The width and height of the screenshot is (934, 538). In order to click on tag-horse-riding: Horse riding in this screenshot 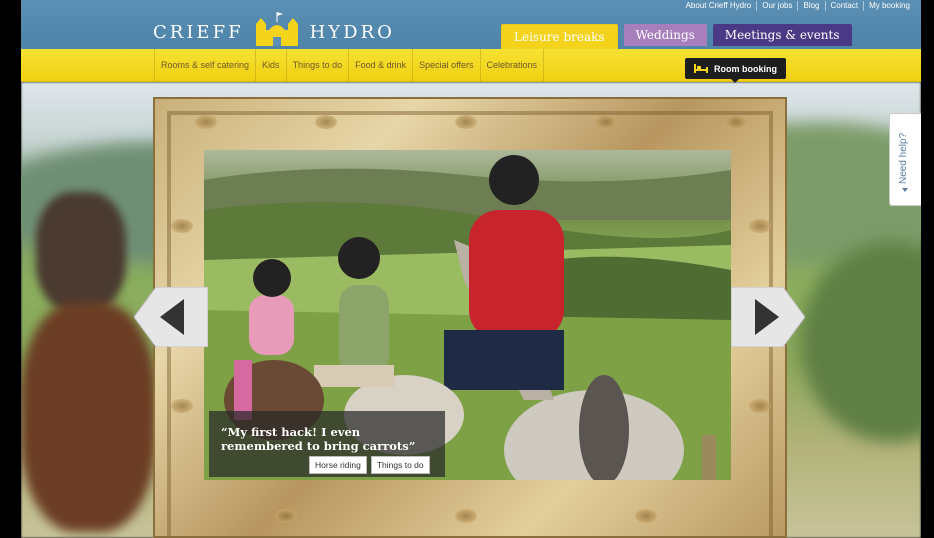, I will do `click(338, 465)`.